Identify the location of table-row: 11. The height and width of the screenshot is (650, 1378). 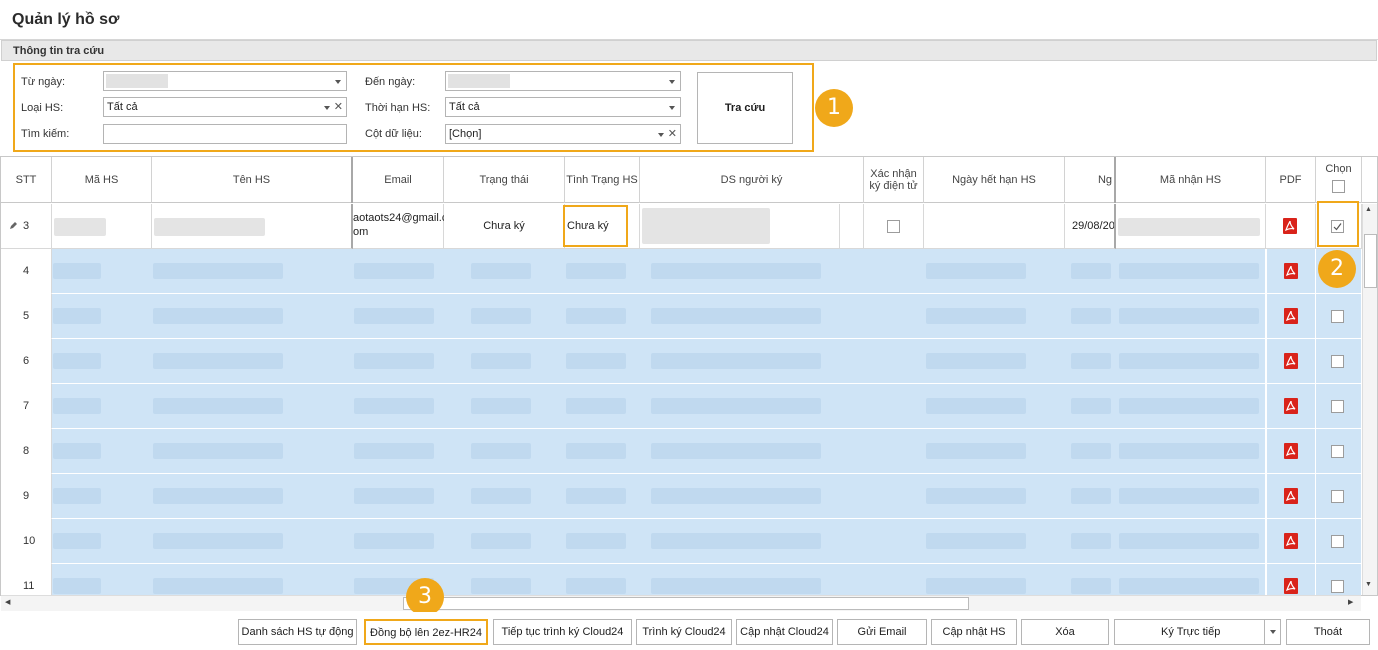
(682, 579).